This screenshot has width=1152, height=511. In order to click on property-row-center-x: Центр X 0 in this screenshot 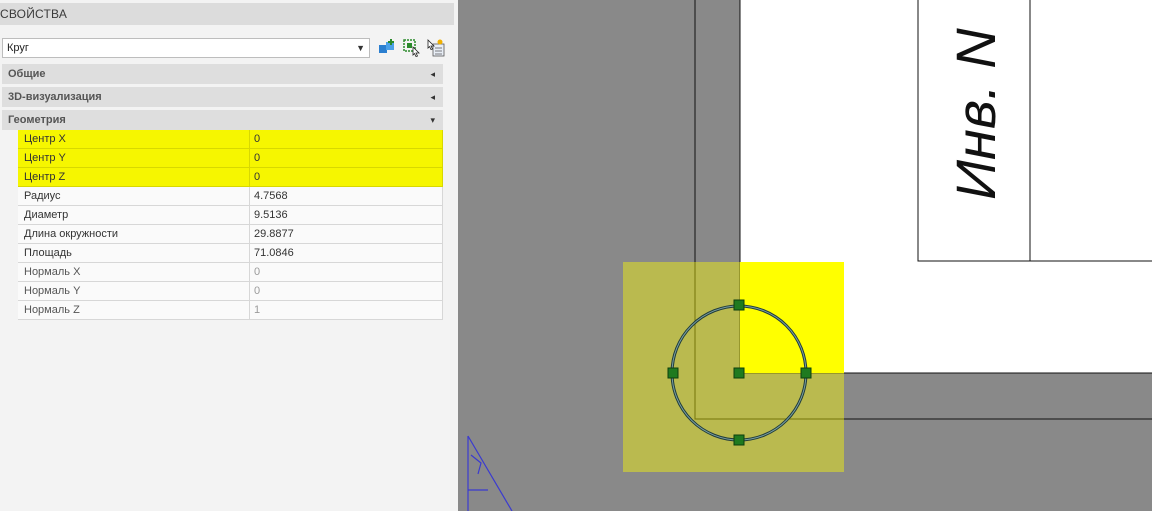, I will do `click(230, 139)`.